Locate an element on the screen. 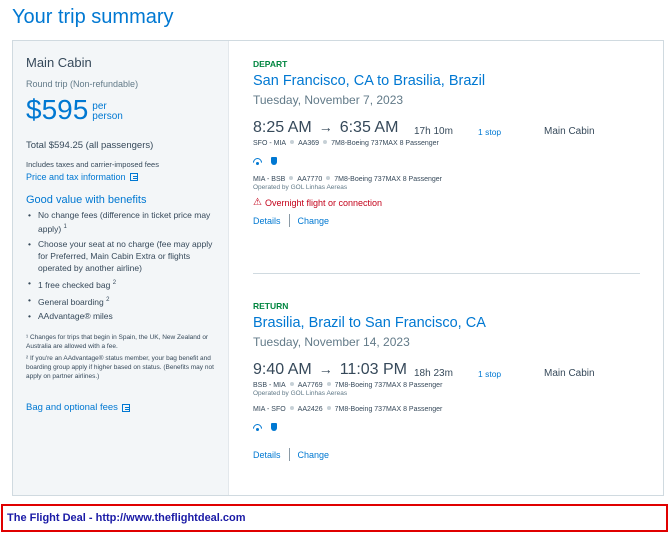 The width and height of the screenshot is (670, 533). depart-departure-time: 8:25 AM is located at coordinates (282, 127).